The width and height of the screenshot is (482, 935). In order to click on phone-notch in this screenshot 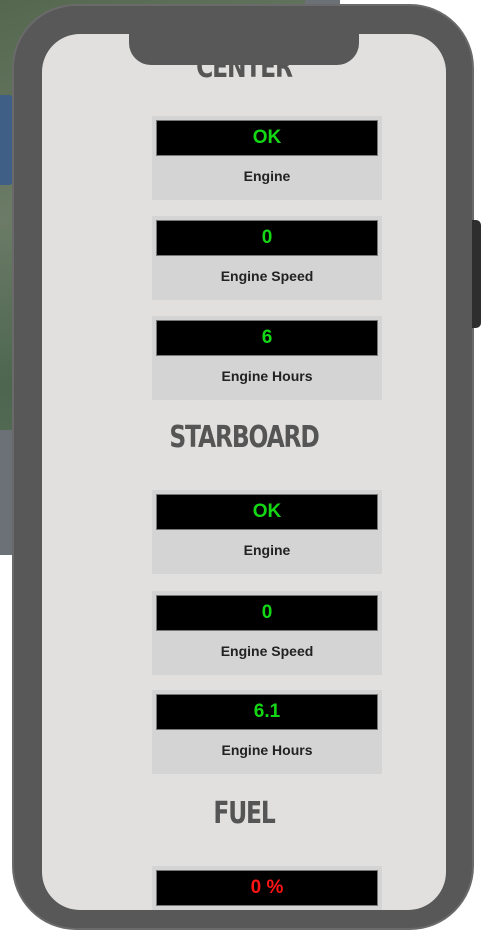, I will do `click(244, 49)`.